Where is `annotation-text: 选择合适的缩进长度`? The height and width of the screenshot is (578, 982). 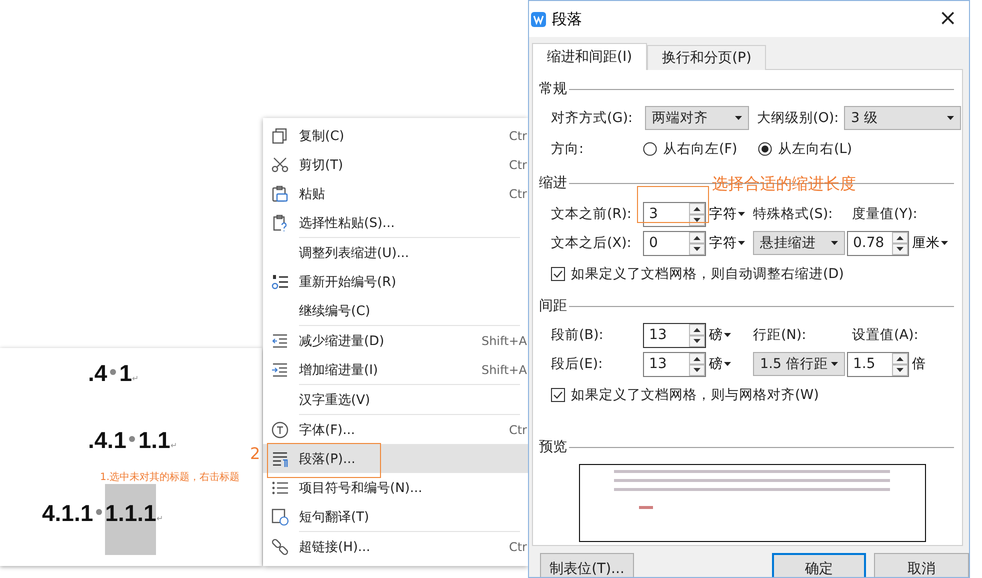 annotation-text: 选择合适的缩进长度 is located at coordinates (784, 184).